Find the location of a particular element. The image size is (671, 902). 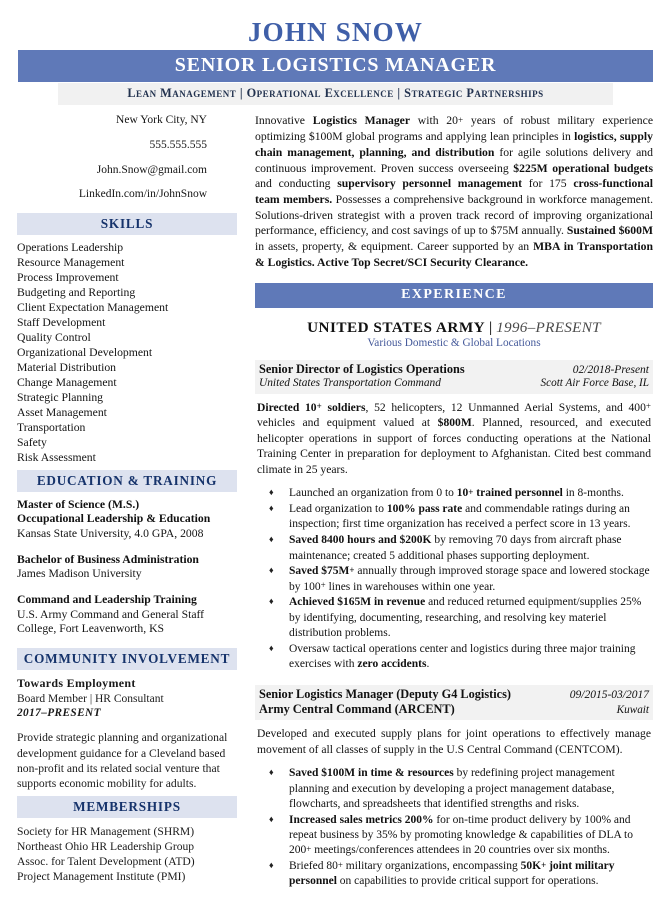

membership-item: Project Management Institute (PMI) is located at coordinates (101, 877).